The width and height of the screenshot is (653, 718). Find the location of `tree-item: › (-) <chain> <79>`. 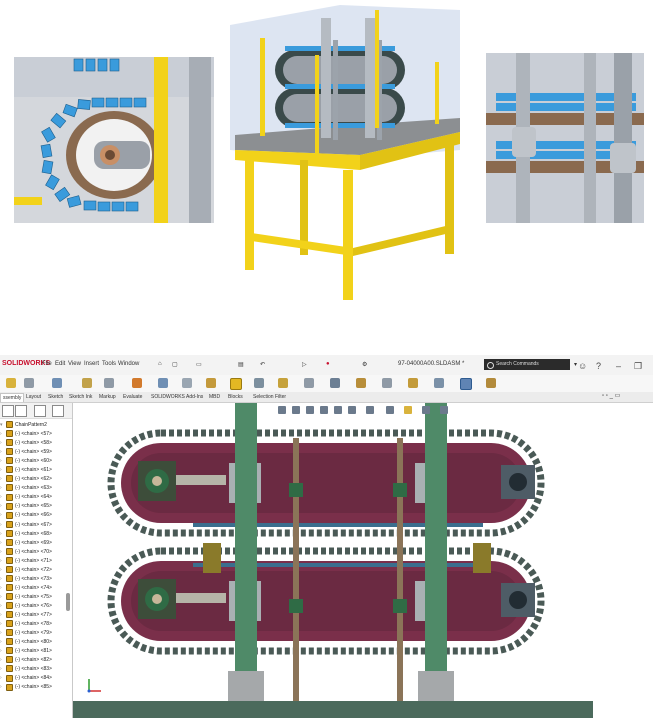

tree-item: › (-) <chain> <79> is located at coordinates (26, 633).